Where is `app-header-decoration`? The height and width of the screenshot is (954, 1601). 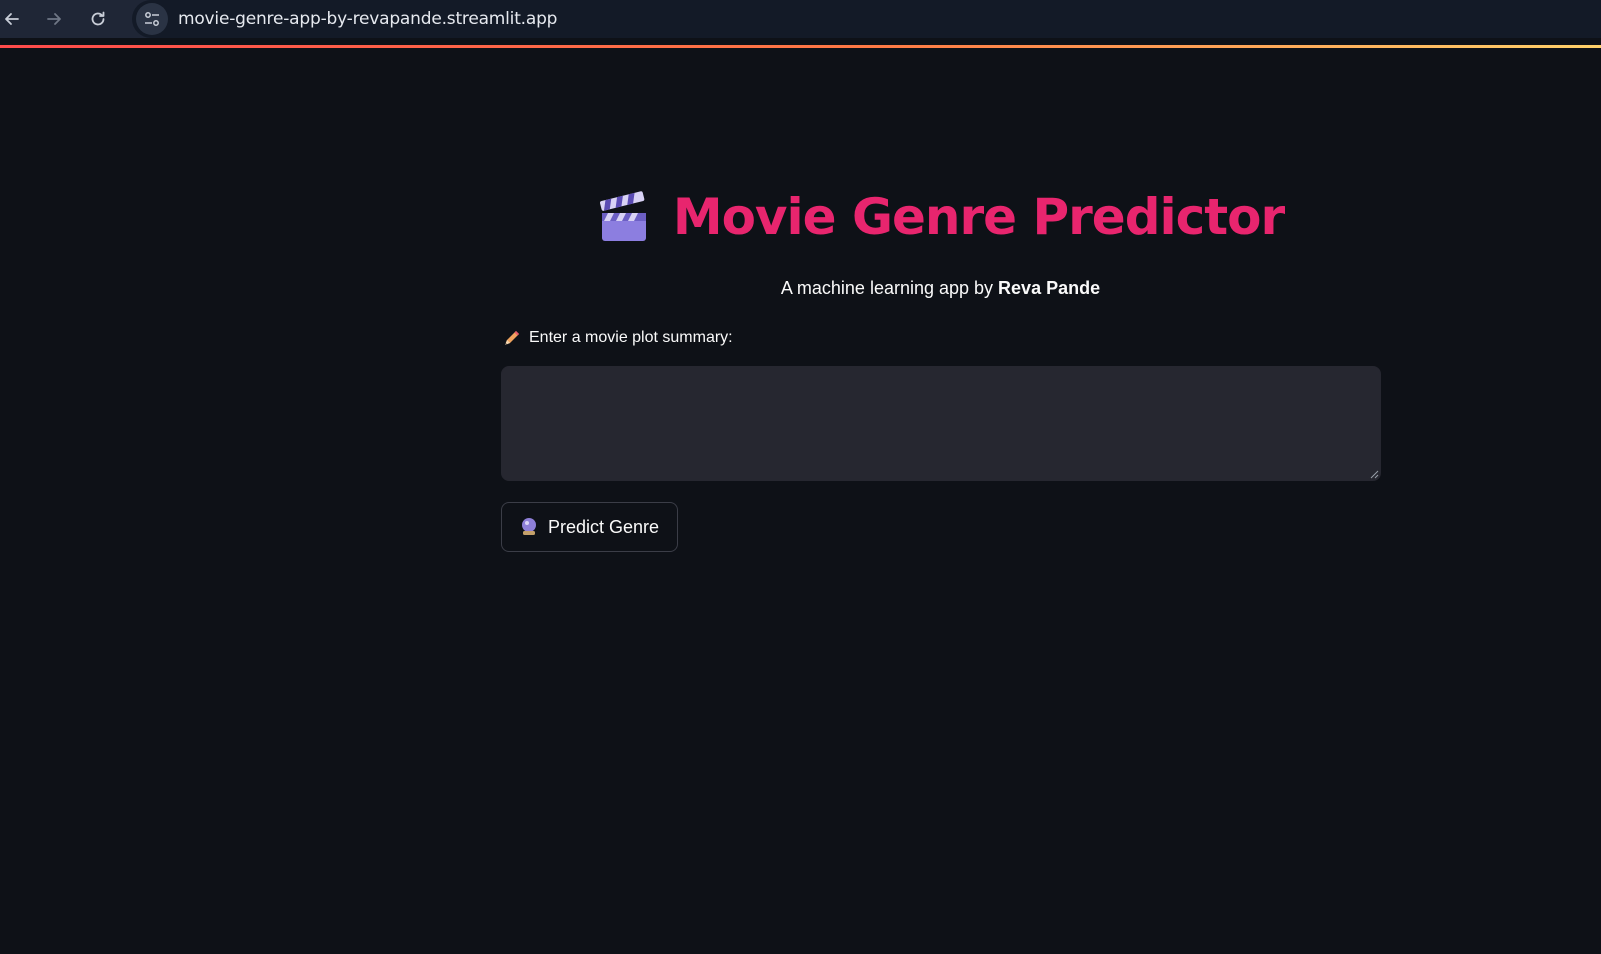
app-header-decoration is located at coordinates (800, 46).